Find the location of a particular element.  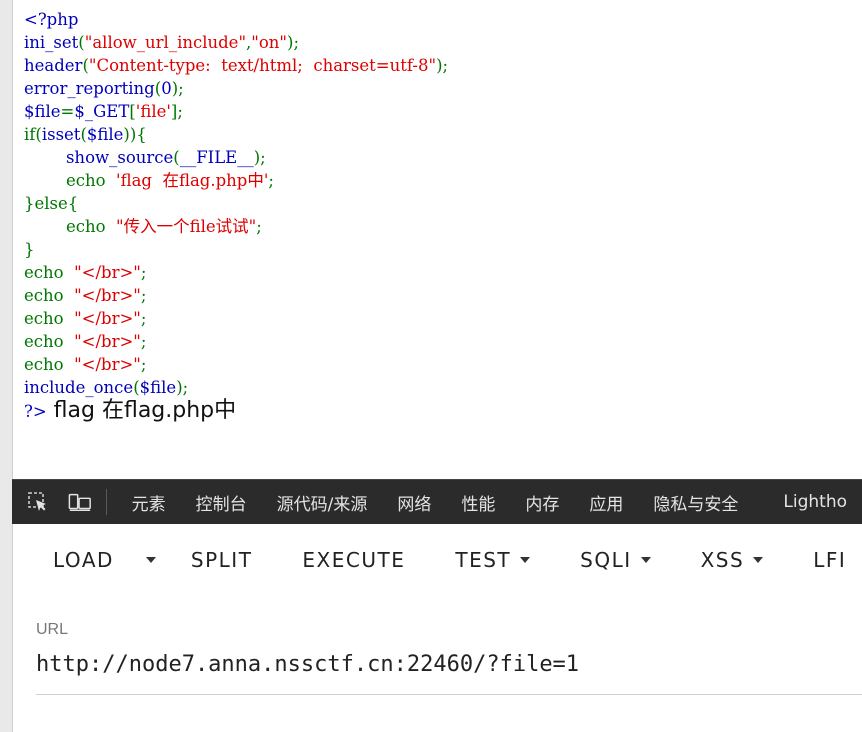

lfi-menu-button: LFI is located at coordinates (825, 560).